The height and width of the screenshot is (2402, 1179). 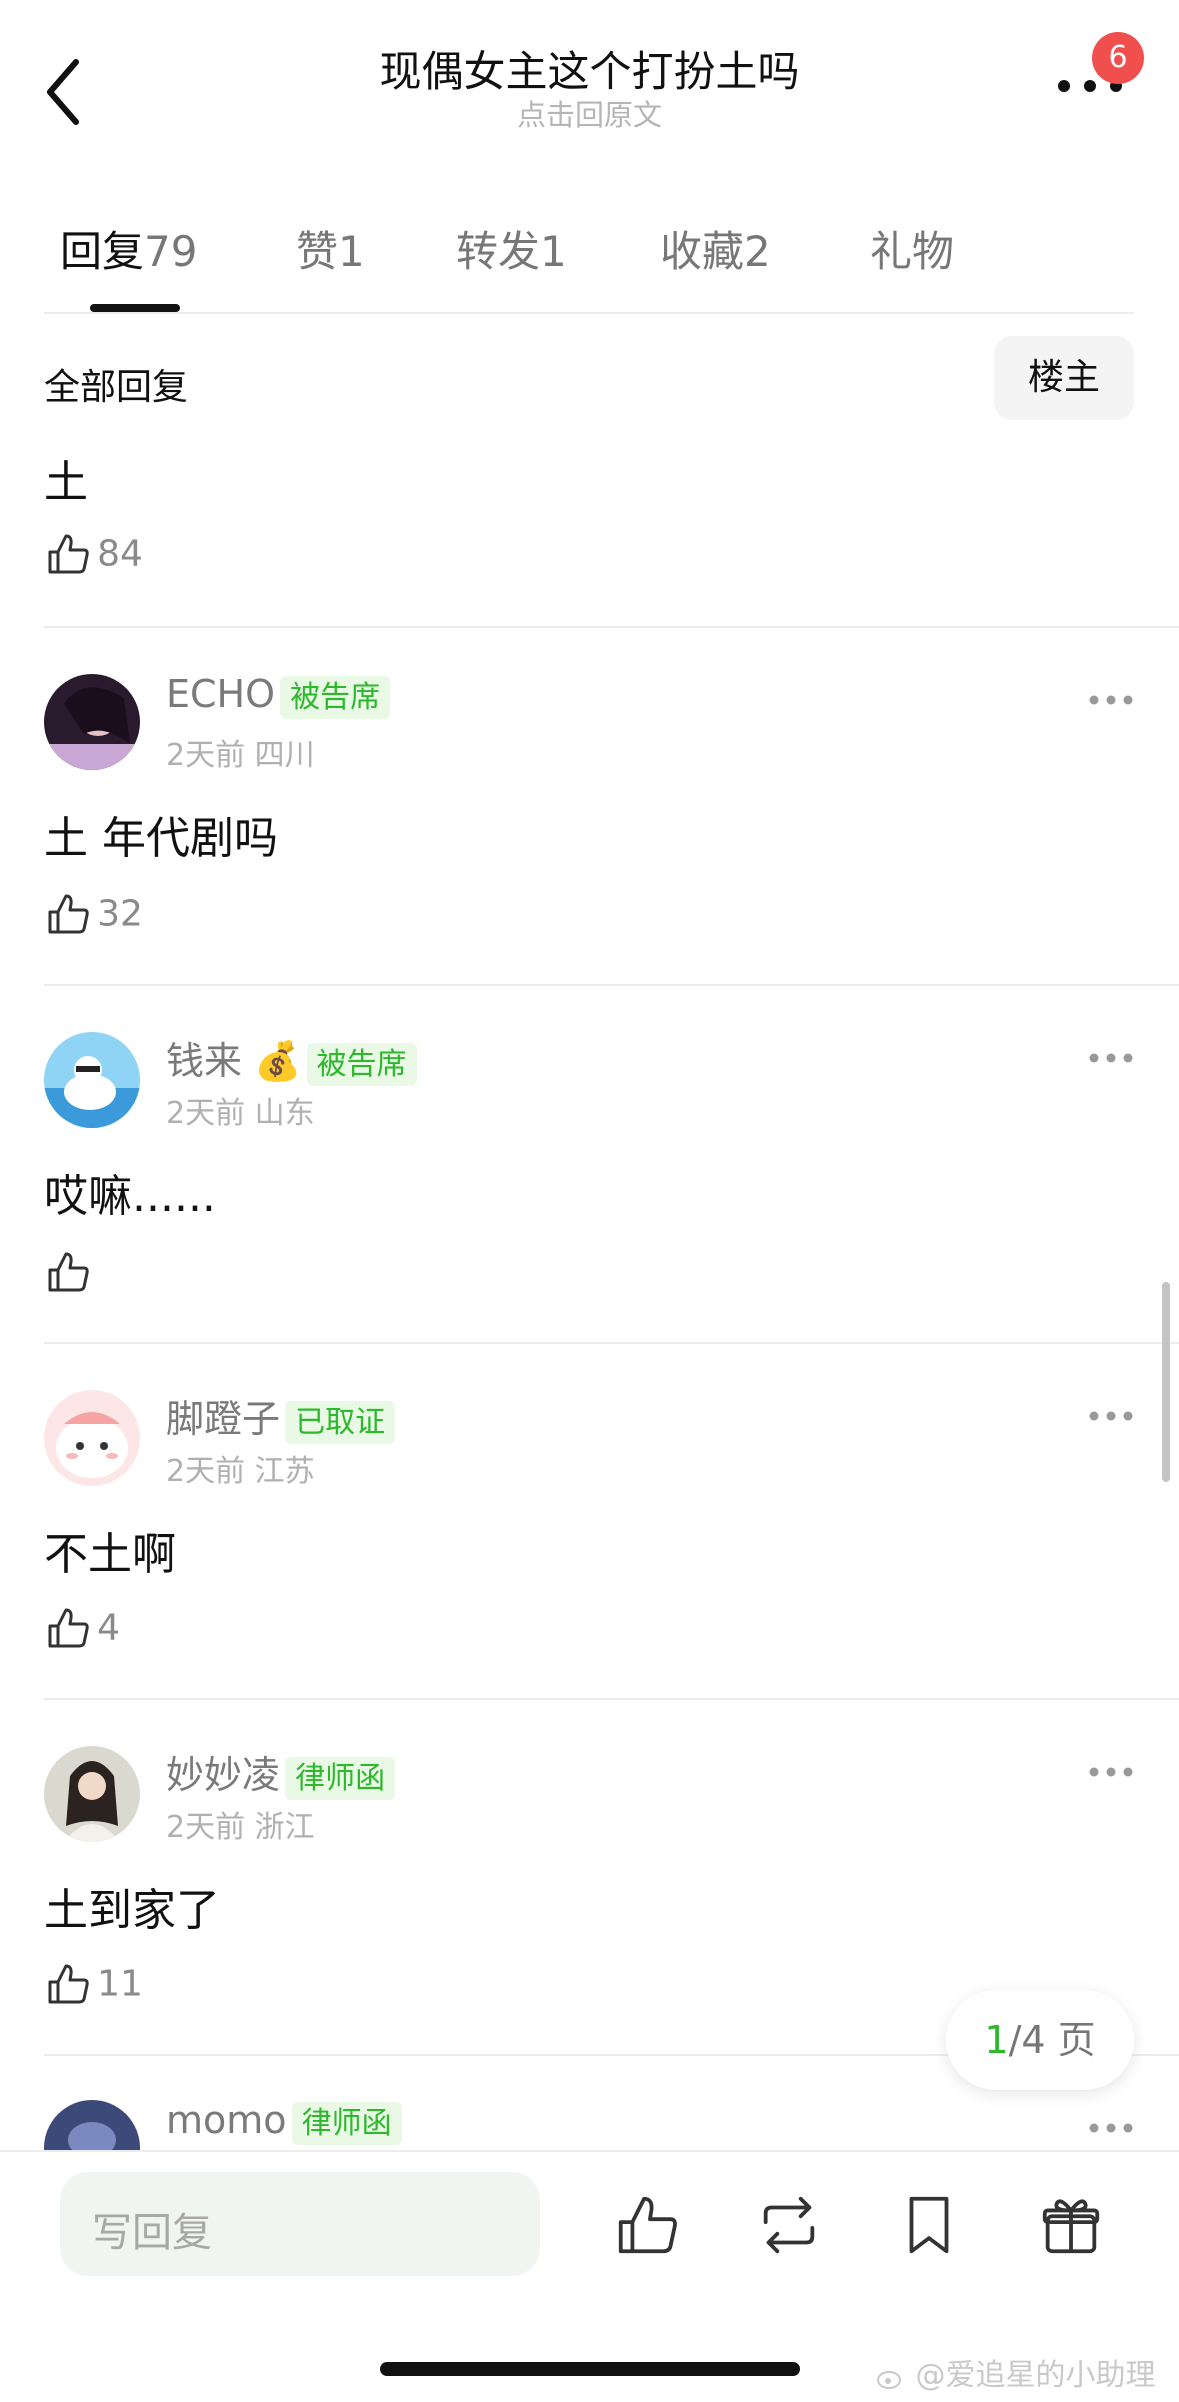 I want to click on tab-gifts: 礼物, so click(x=912, y=248).